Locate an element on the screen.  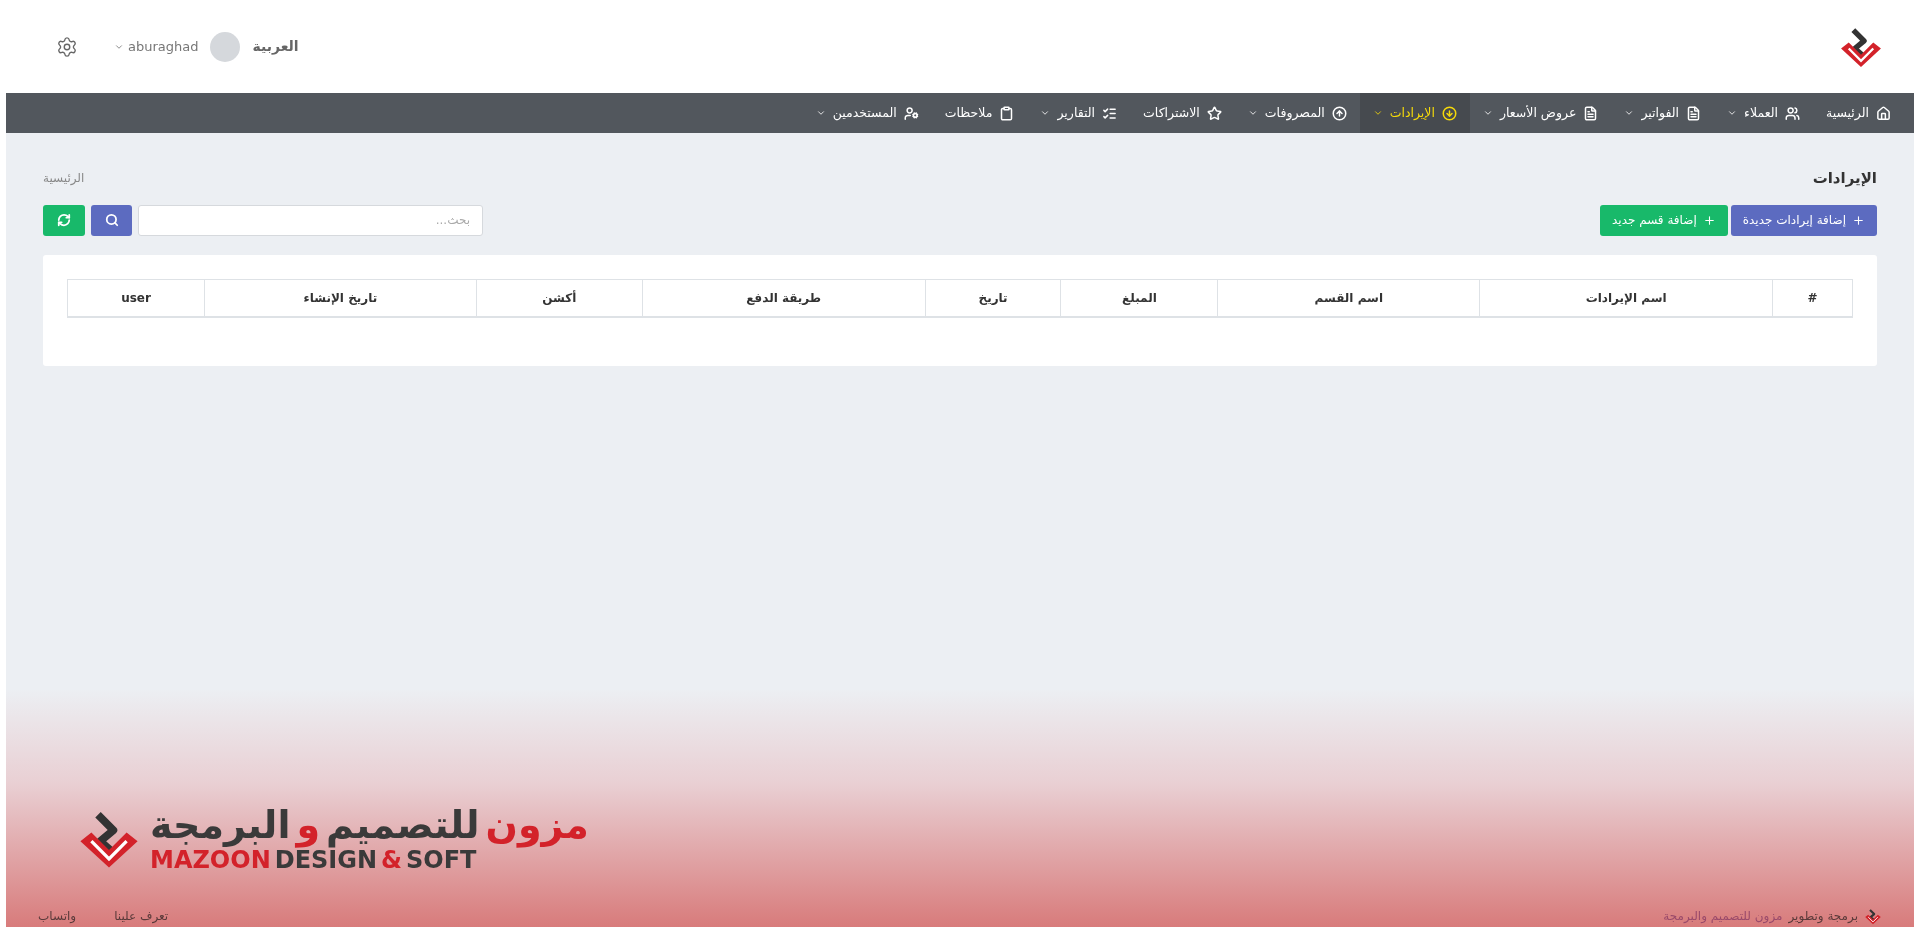
column-header: تاريخ الإنشاء is located at coordinates (340, 298).